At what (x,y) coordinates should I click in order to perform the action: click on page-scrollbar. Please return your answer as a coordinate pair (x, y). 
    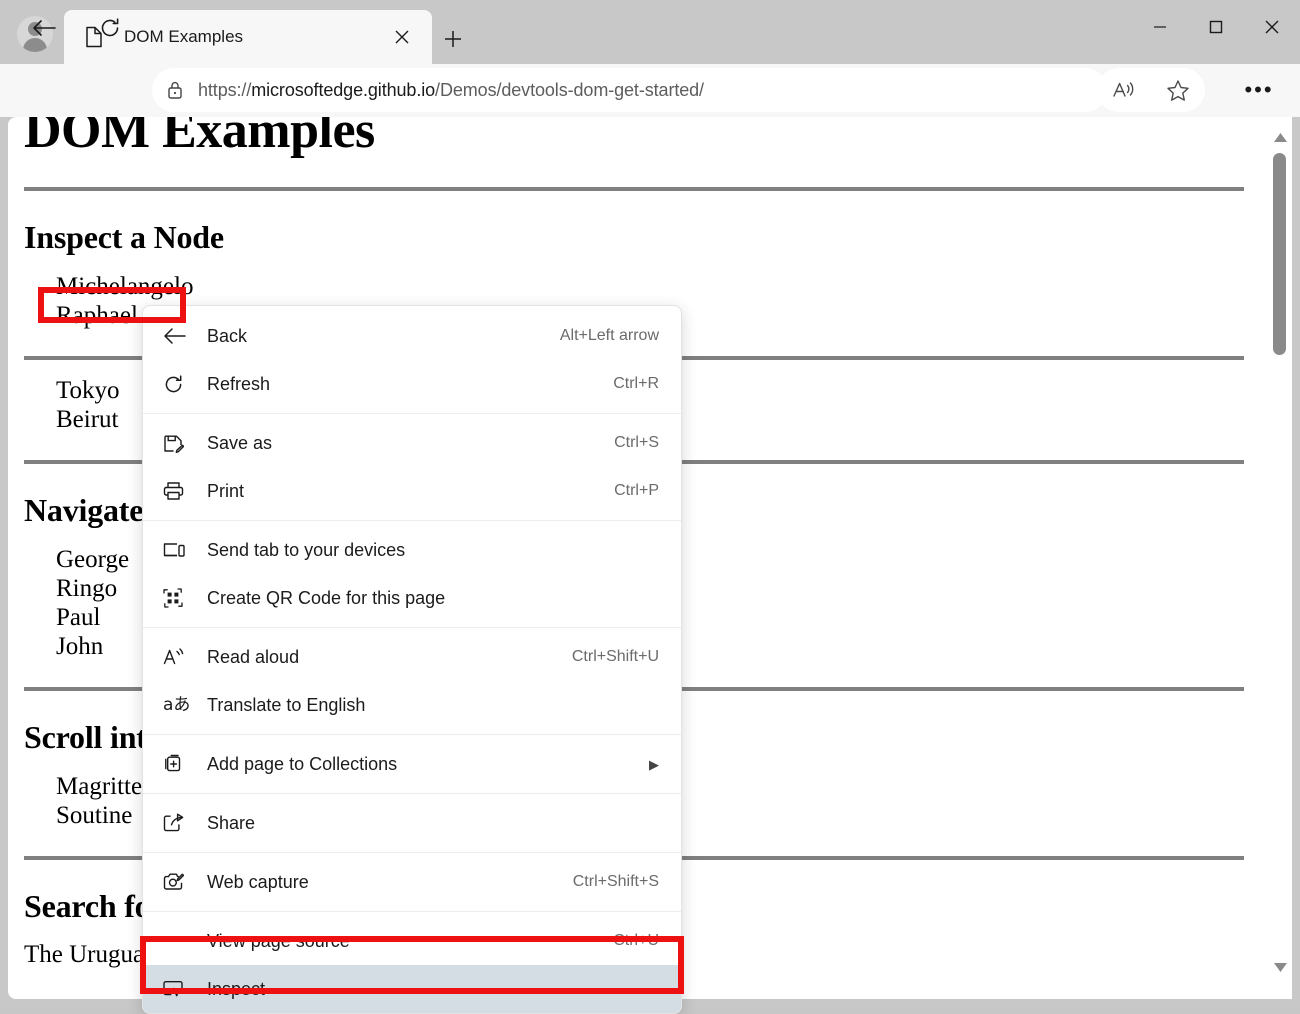
    Looking at the image, I should click on (1280, 558).